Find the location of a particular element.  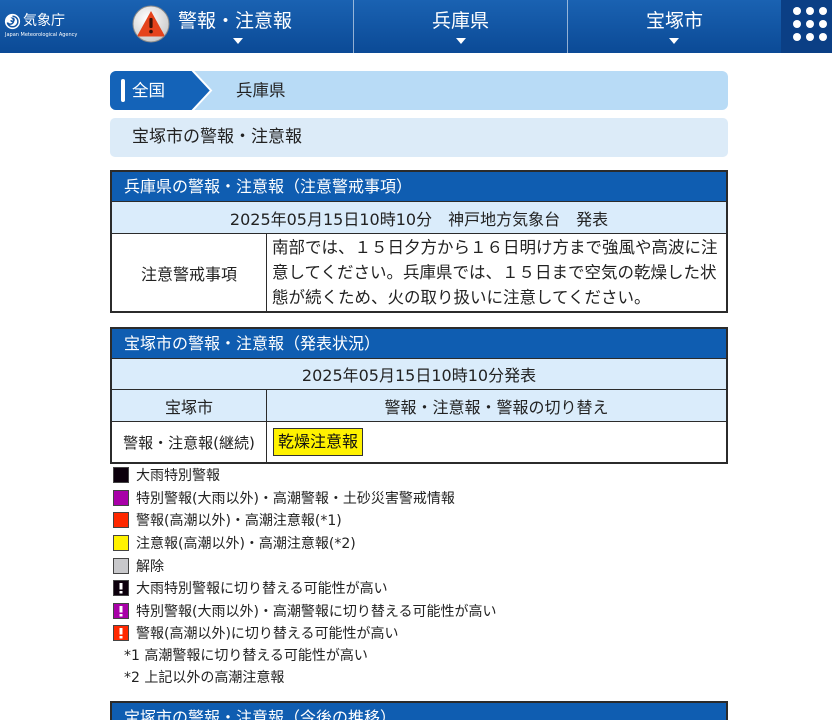

warning-icon is located at coordinates (151, 24).